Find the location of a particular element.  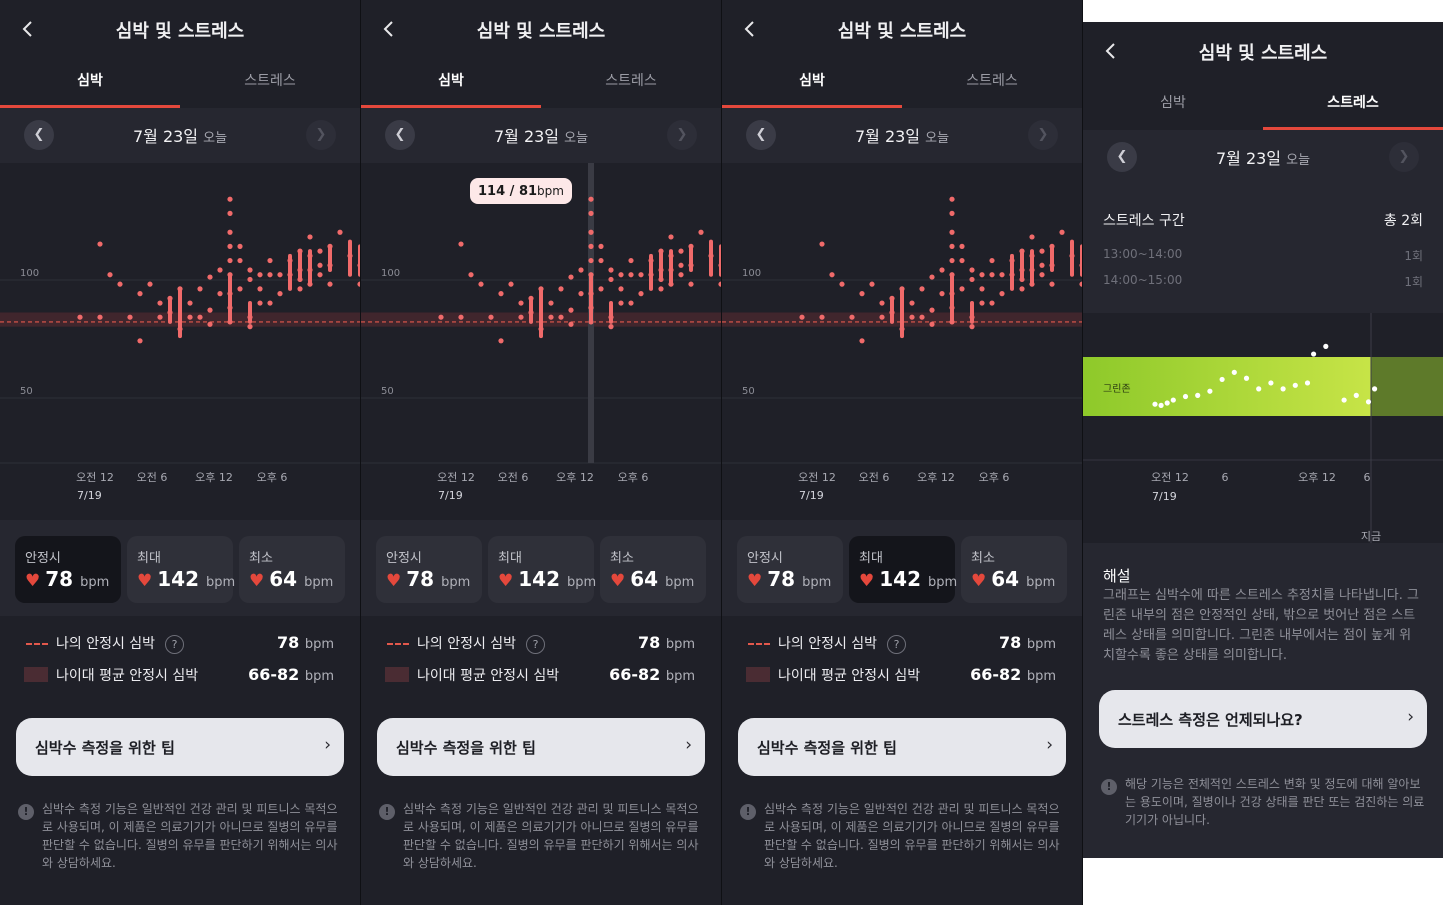

tab-bar: 심박 스트레스 is located at coordinates (902, 83).